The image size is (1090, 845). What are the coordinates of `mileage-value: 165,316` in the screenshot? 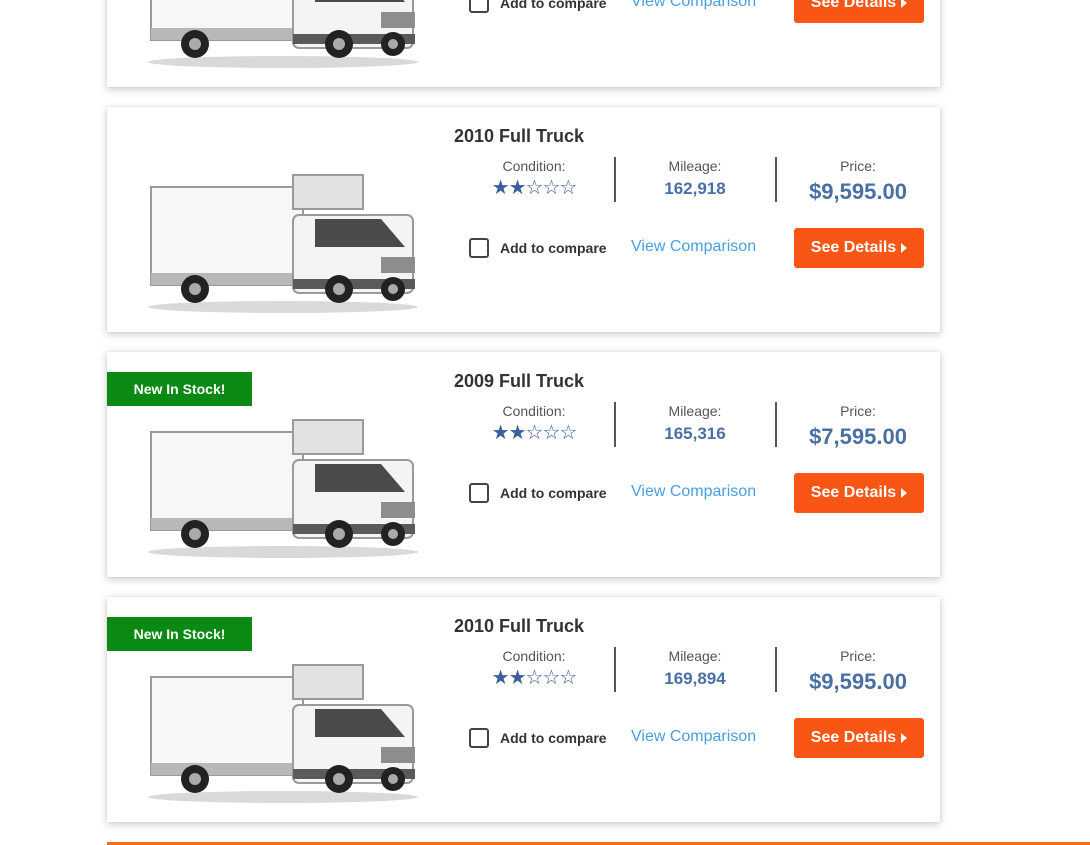 It's located at (695, 433).